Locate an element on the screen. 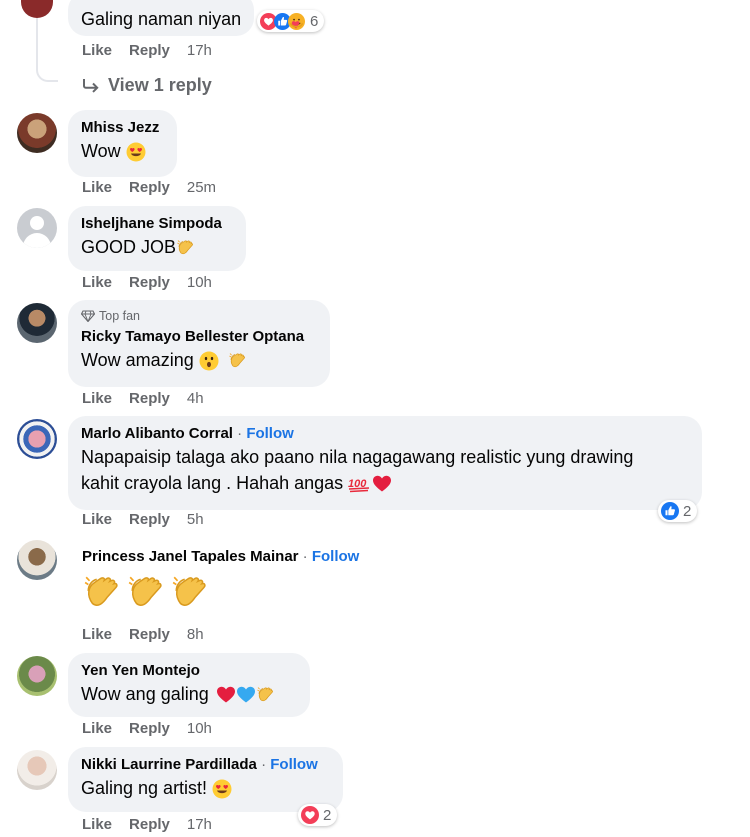  comment-timestamp: 8h is located at coordinates (195, 634).